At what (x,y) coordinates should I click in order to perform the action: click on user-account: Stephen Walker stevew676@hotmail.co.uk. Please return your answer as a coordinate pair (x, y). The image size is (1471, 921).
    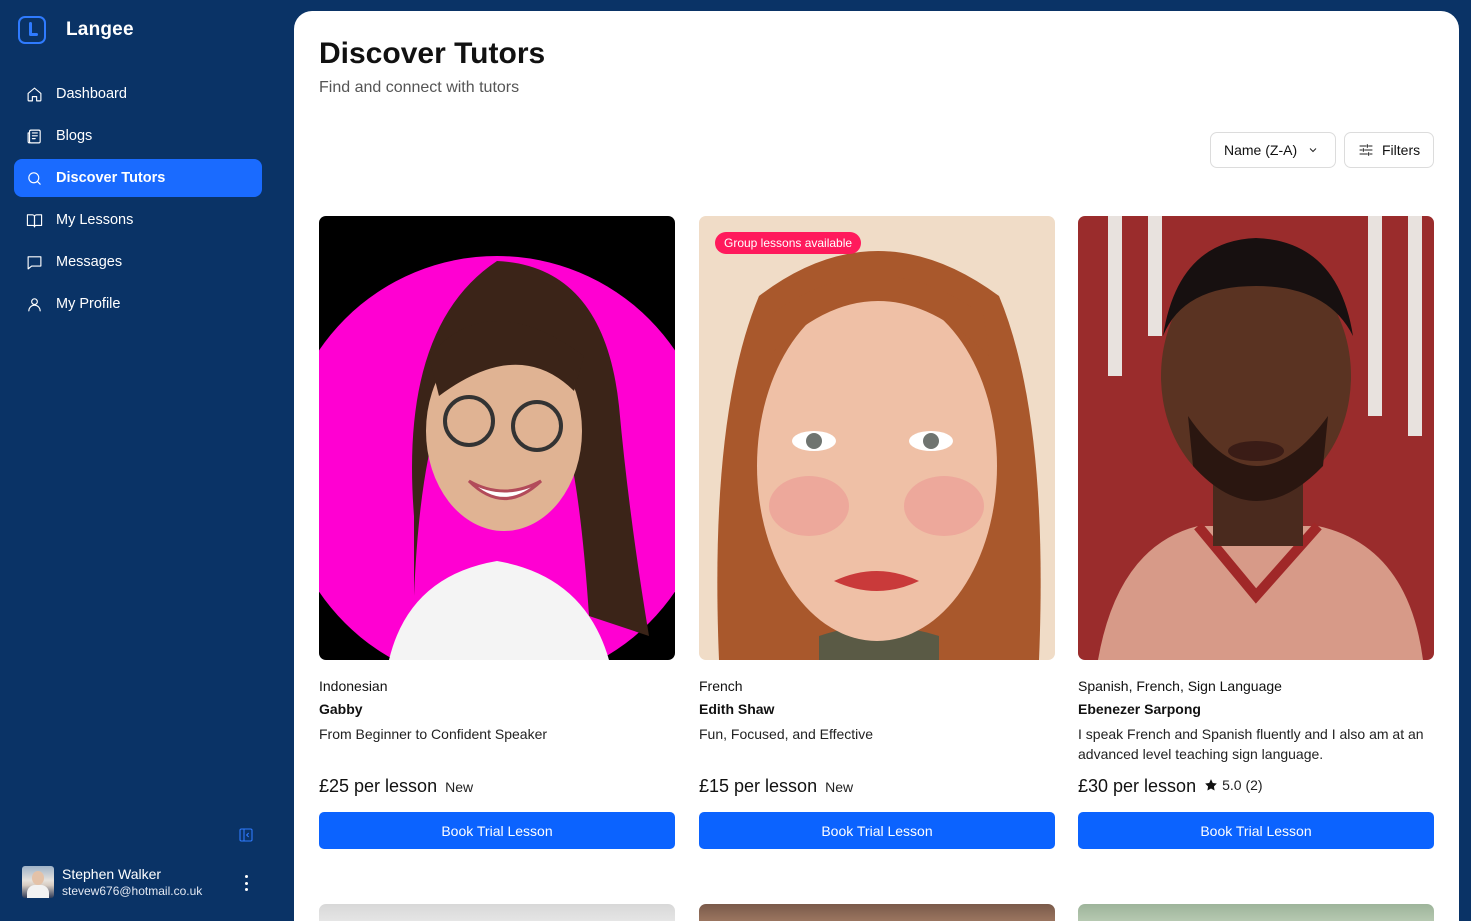
    Looking at the image, I should click on (142, 882).